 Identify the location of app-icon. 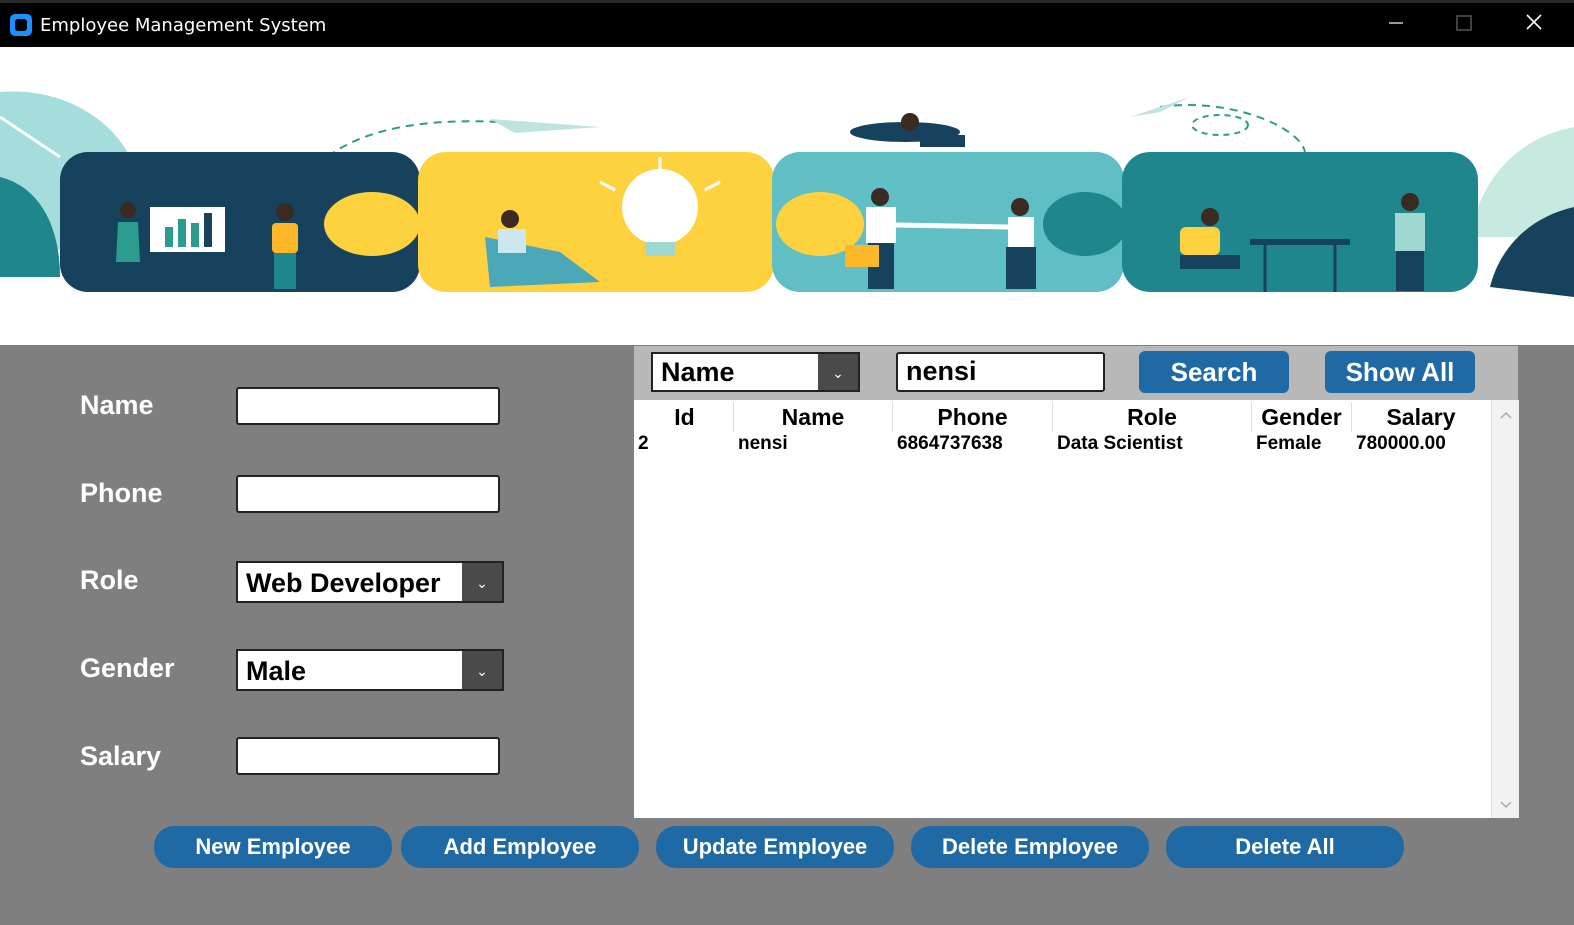
(21, 25).